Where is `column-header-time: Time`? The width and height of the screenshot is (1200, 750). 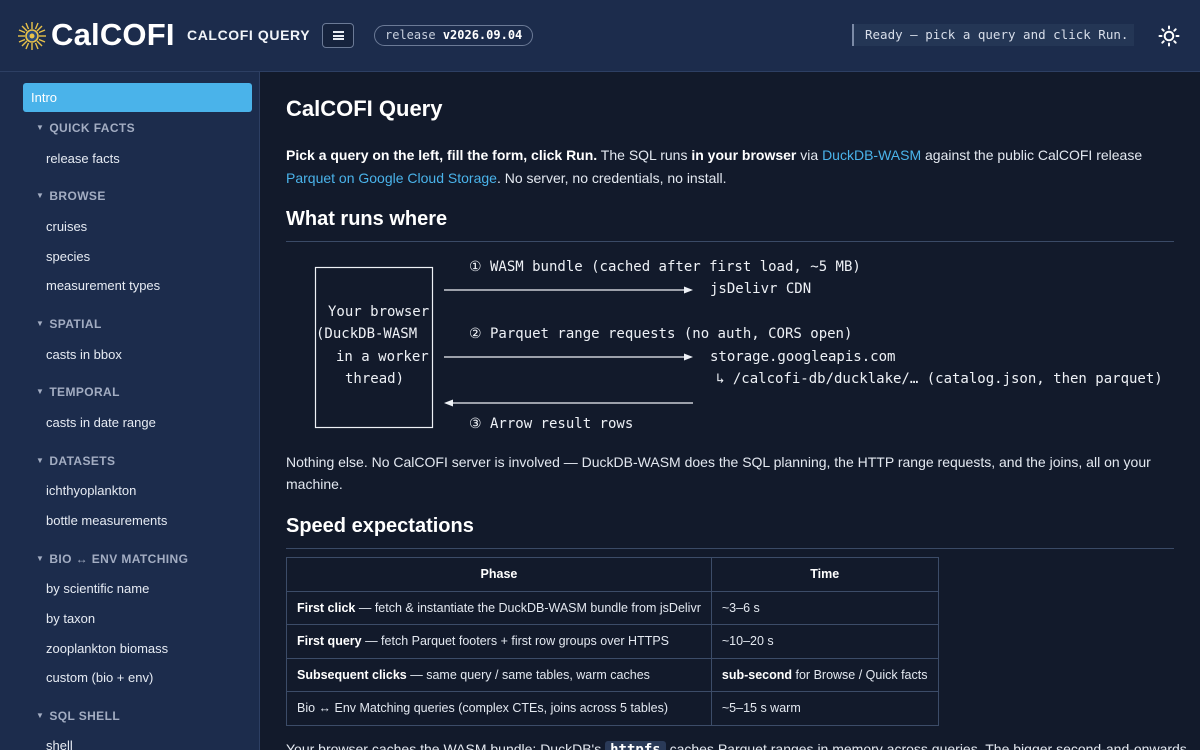
column-header-time: Time is located at coordinates (824, 574).